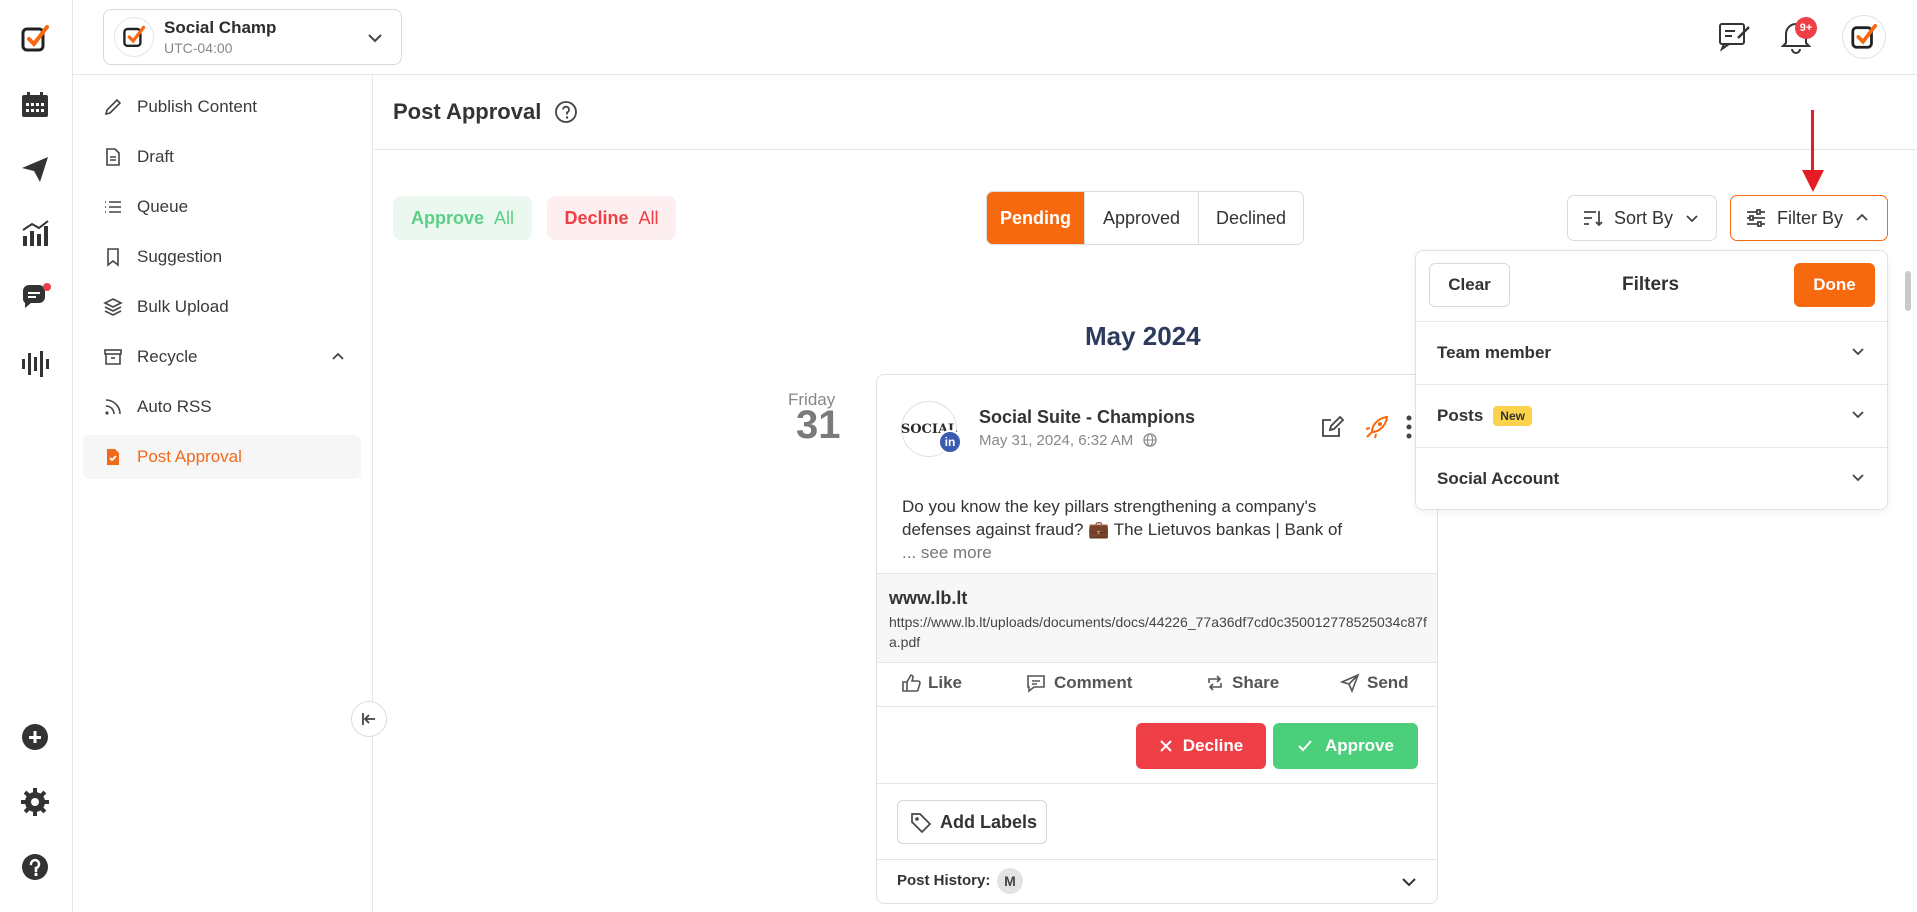 The image size is (1917, 912). Describe the element at coordinates (222, 157) in the screenshot. I see `sidebar-item-draft: Draft` at that location.